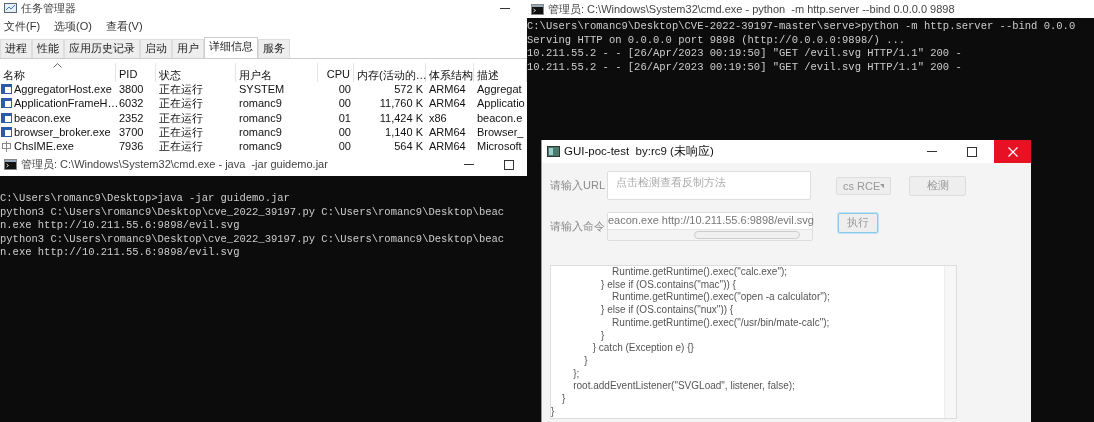 The width and height of the screenshot is (1094, 422). What do you see at coordinates (102, 48) in the screenshot?
I see `tab: 应用历史记录` at bounding box center [102, 48].